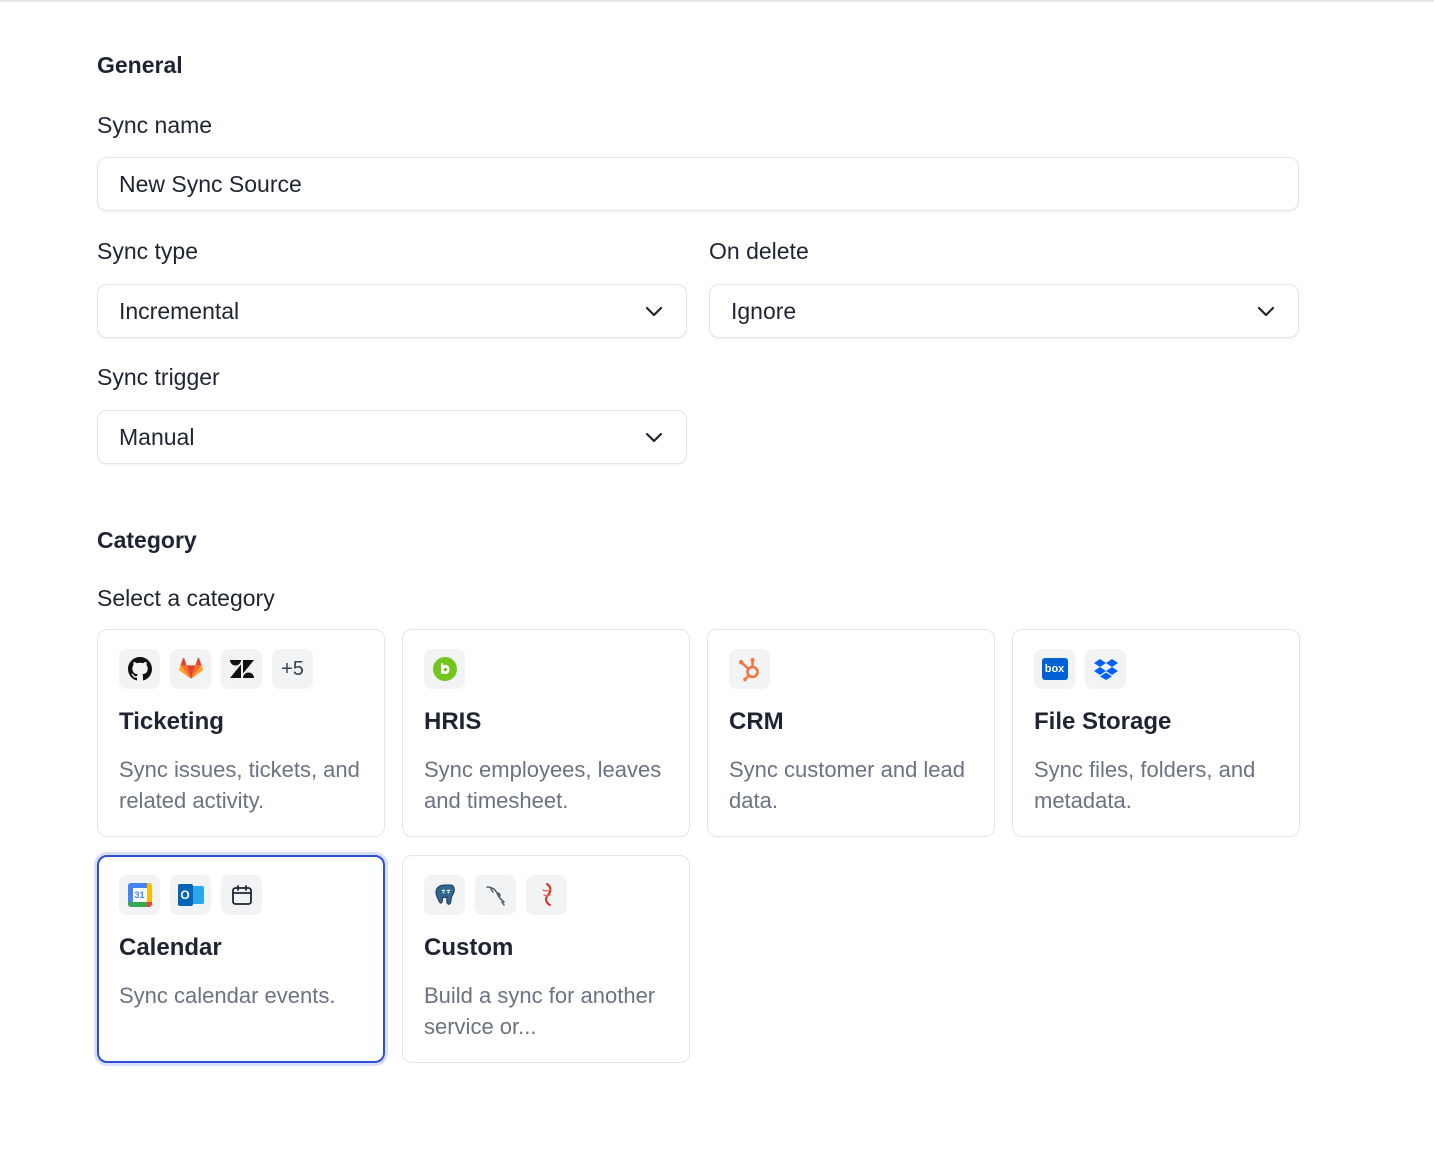 Image resolution: width=1434 pixels, height=1166 pixels. I want to click on box-icon: box, so click(1054, 669).